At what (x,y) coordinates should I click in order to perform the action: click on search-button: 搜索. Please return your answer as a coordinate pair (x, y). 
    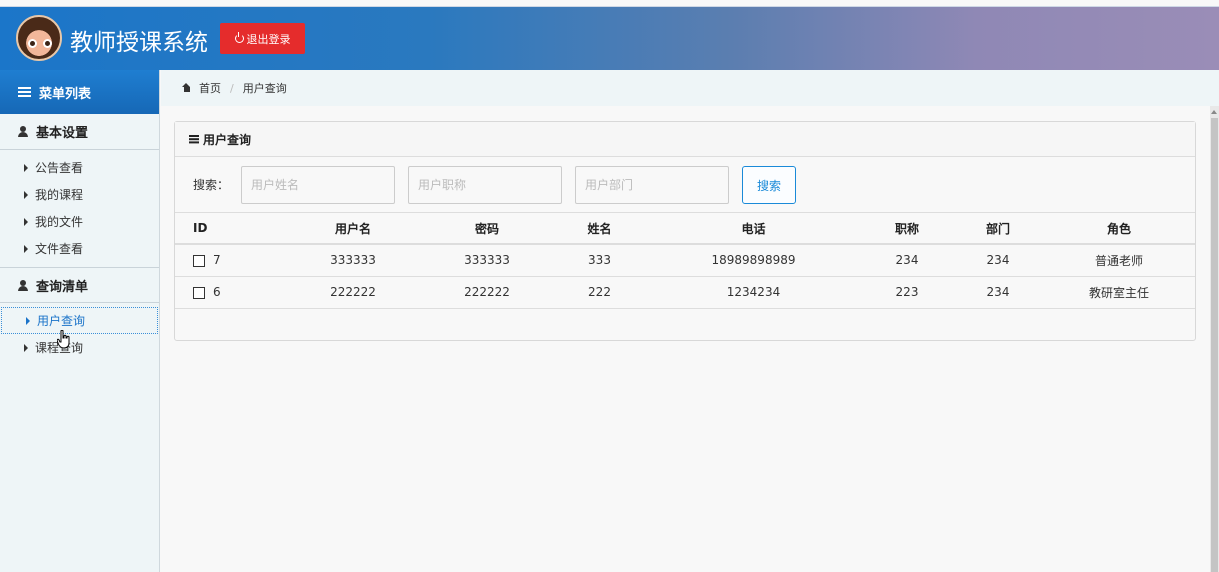
    Looking at the image, I should click on (769, 185).